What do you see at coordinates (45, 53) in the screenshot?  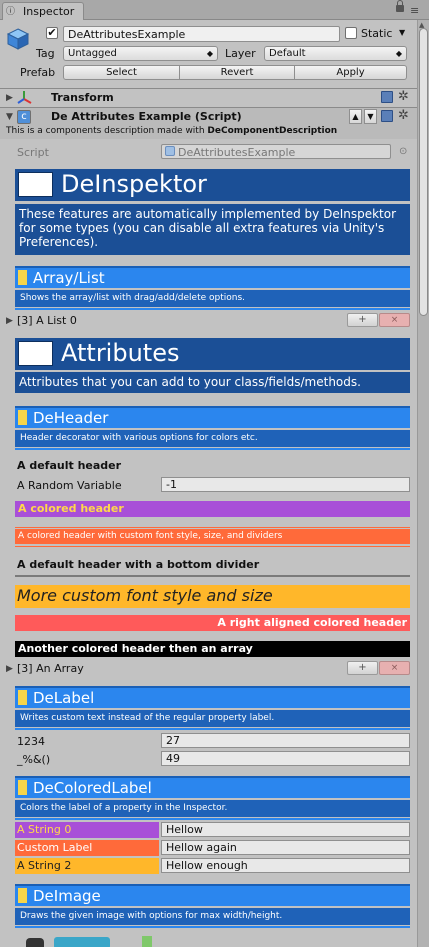 I see `tag-label: Tag` at bounding box center [45, 53].